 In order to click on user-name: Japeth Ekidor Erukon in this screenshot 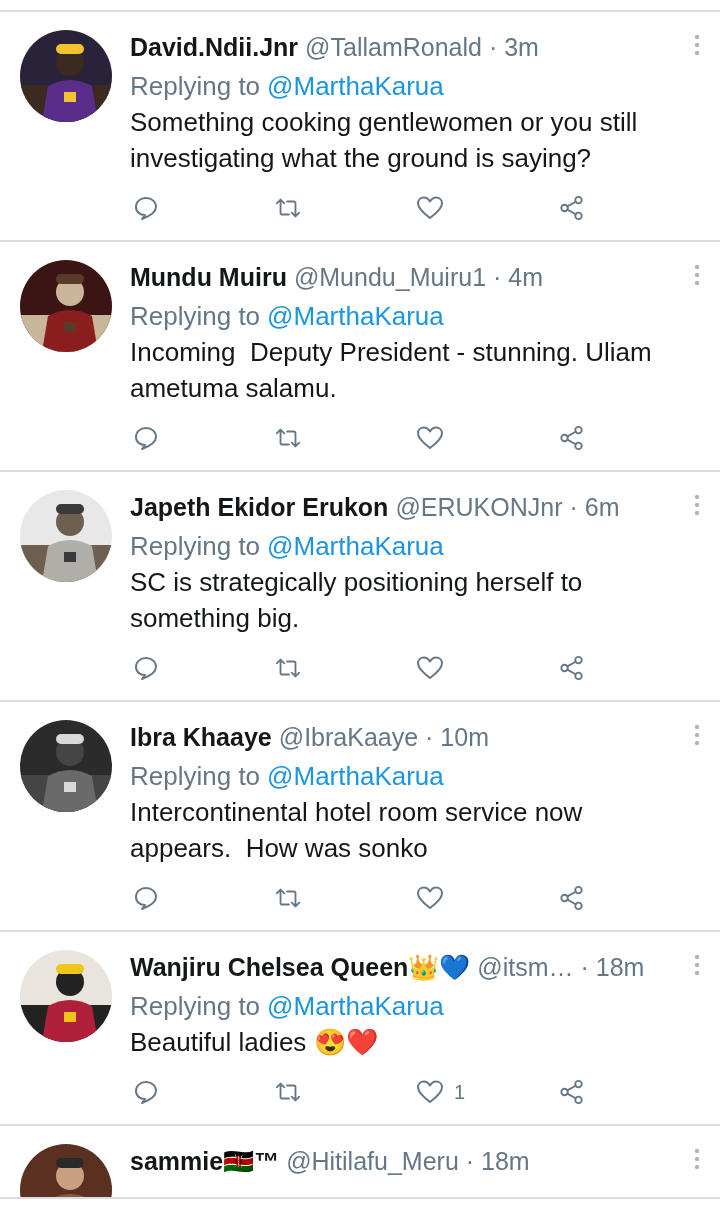, I will do `click(259, 507)`.